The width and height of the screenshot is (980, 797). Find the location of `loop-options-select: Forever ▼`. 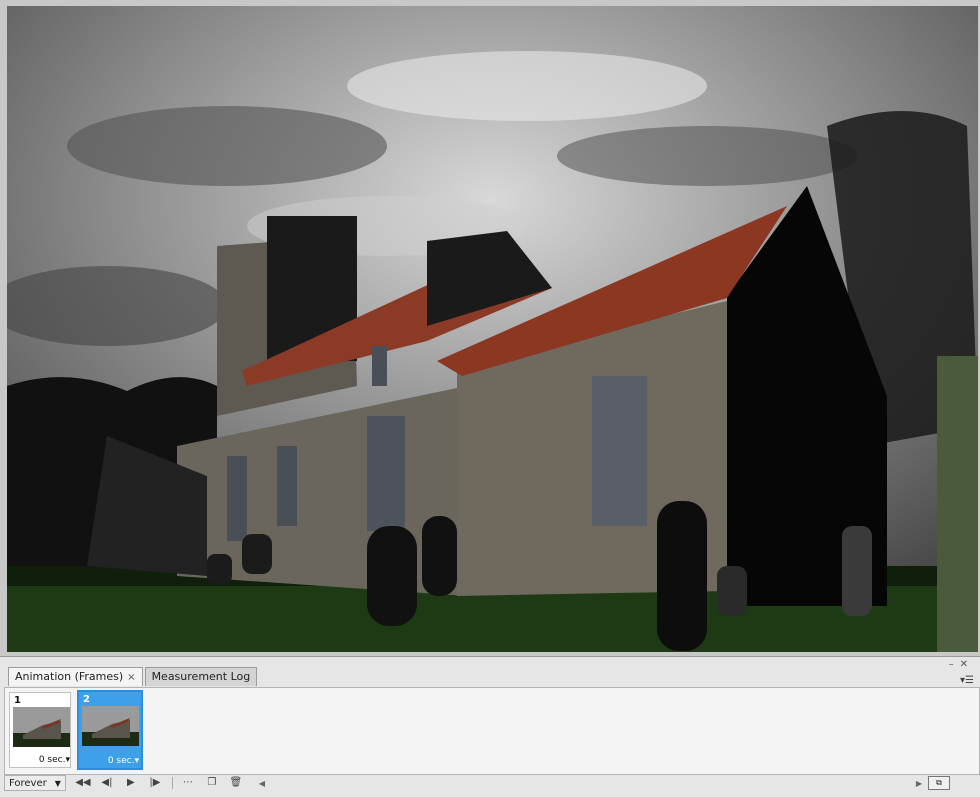

loop-options-select: Forever ▼ is located at coordinates (35, 783).